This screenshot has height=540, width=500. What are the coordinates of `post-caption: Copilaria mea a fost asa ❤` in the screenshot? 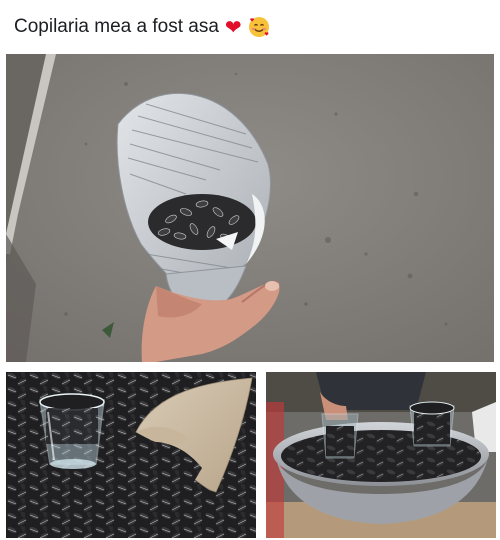 It's located at (142, 27).